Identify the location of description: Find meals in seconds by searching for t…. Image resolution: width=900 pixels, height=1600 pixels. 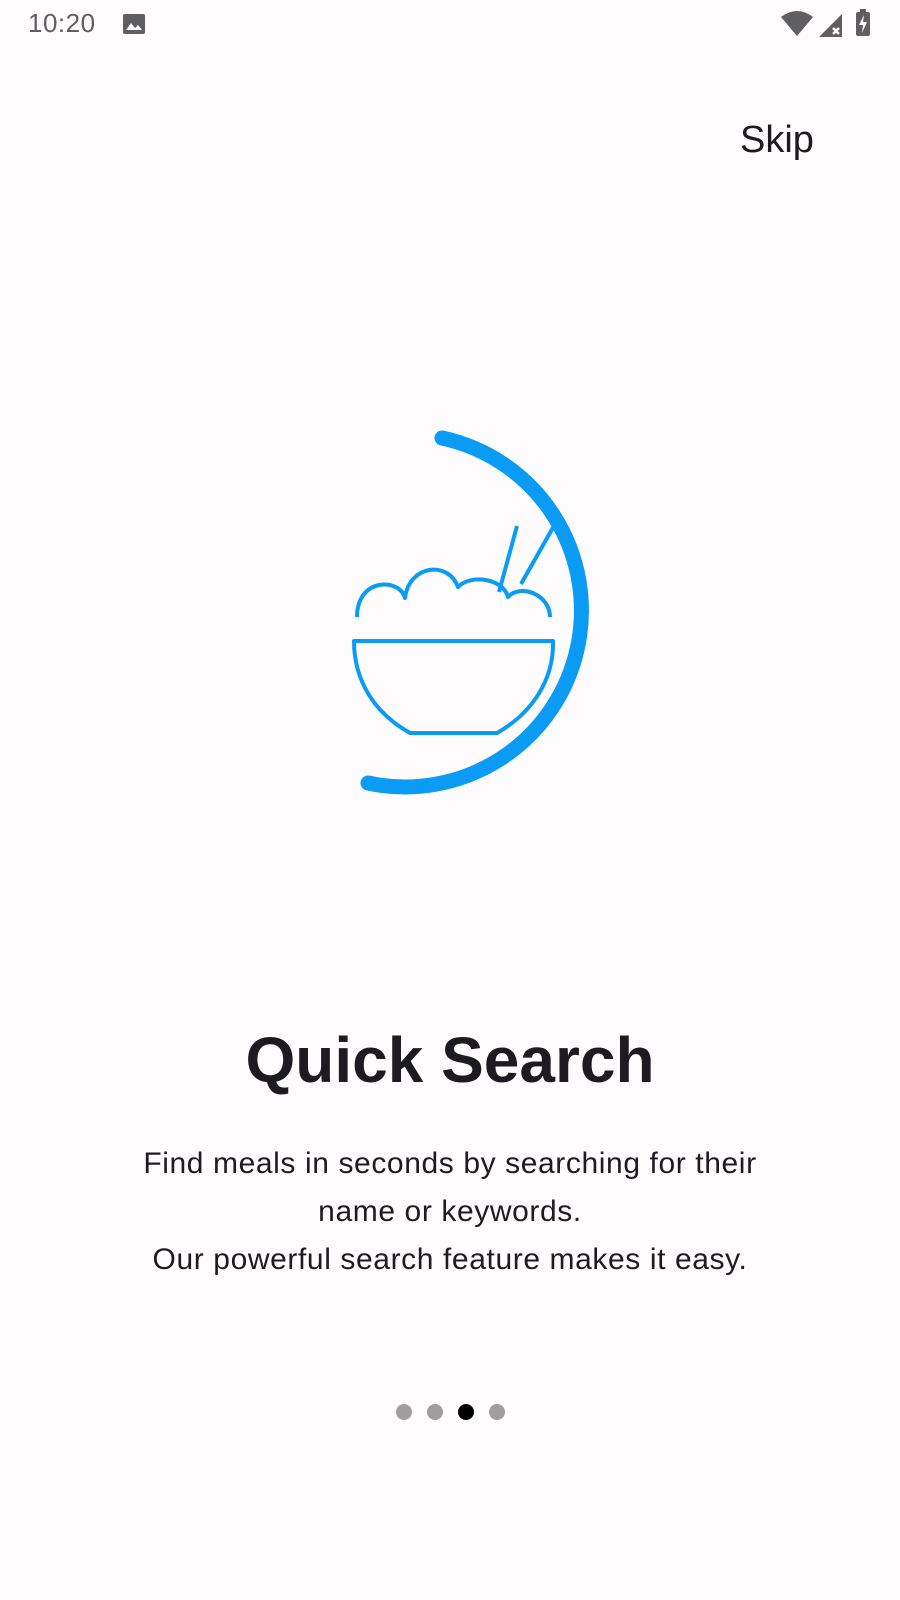
(450, 1212).